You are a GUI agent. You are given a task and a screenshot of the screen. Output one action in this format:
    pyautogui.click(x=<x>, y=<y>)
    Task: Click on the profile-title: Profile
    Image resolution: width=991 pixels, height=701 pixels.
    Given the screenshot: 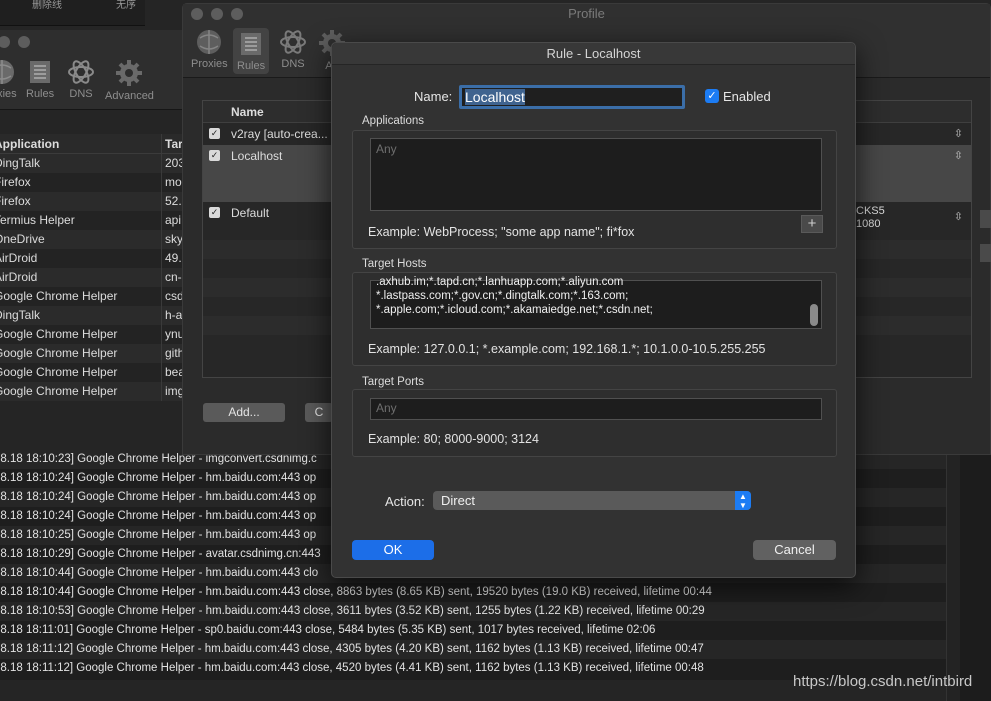 What is the action you would take?
    pyautogui.click(x=586, y=13)
    